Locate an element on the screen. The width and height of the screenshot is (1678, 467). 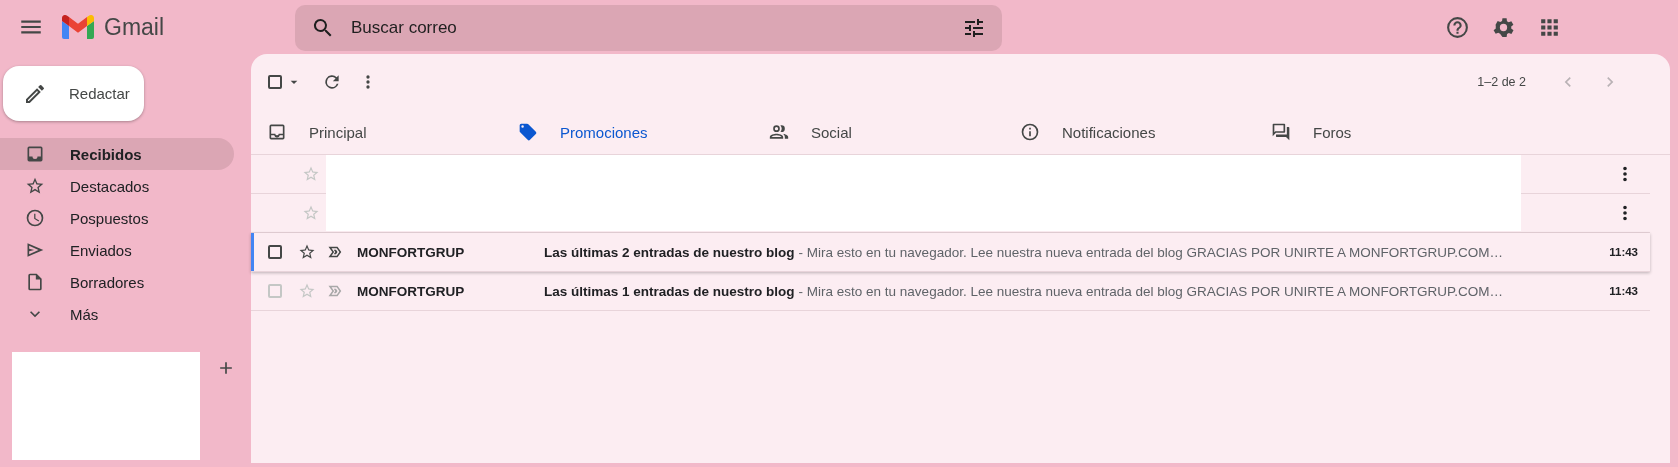
sidebar-item: Más is located at coordinates (117, 314).